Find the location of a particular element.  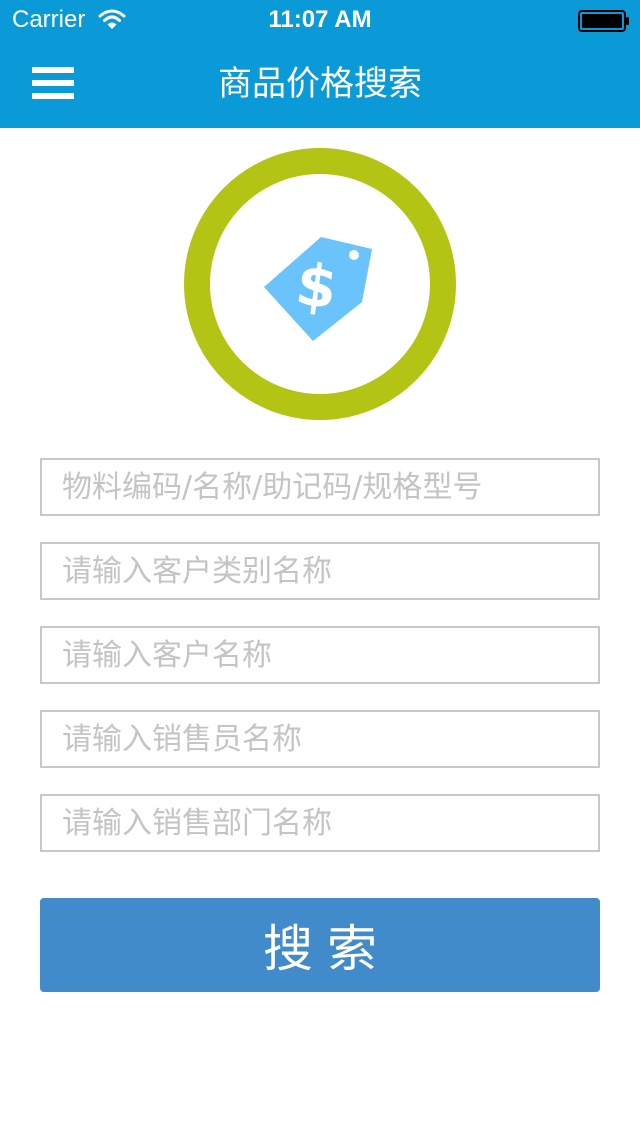

salesperson-input is located at coordinates (320, 739).